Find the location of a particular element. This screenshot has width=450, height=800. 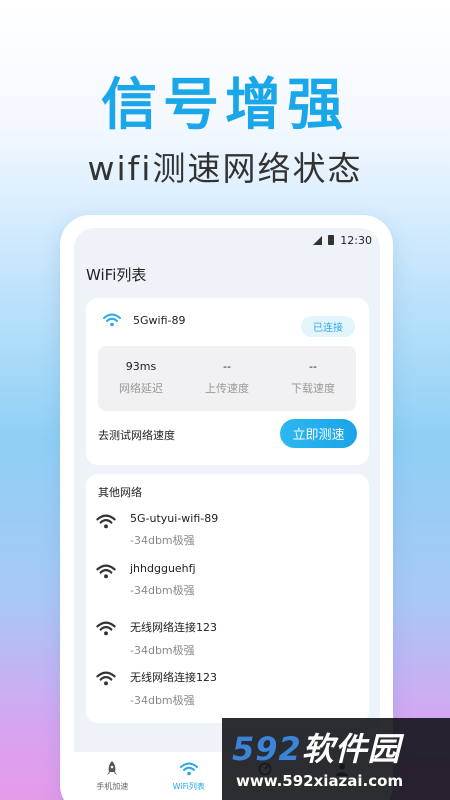

page-title: WiFi列表 is located at coordinates (116, 275).